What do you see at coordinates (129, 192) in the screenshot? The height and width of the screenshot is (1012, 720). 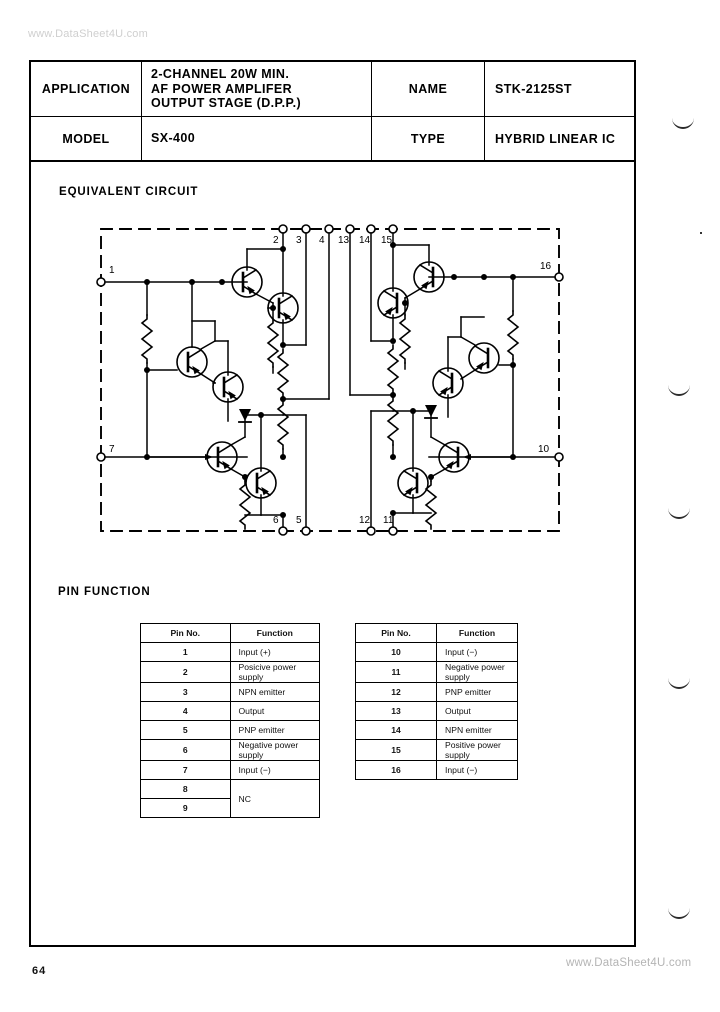 I see `equivalent-circuit-heading: EQUIVALENT CIRCUIT` at bounding box center [129, 192].